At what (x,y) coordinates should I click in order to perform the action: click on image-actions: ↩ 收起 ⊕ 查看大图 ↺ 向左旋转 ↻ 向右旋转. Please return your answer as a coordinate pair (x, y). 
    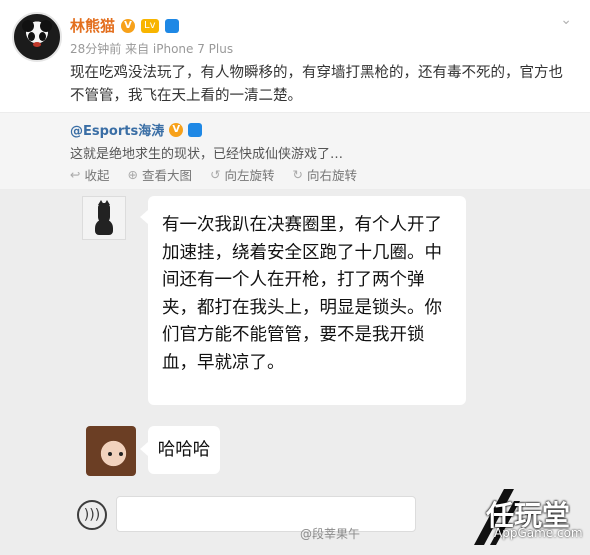
    Looking at the image, I should click on (213, 174).